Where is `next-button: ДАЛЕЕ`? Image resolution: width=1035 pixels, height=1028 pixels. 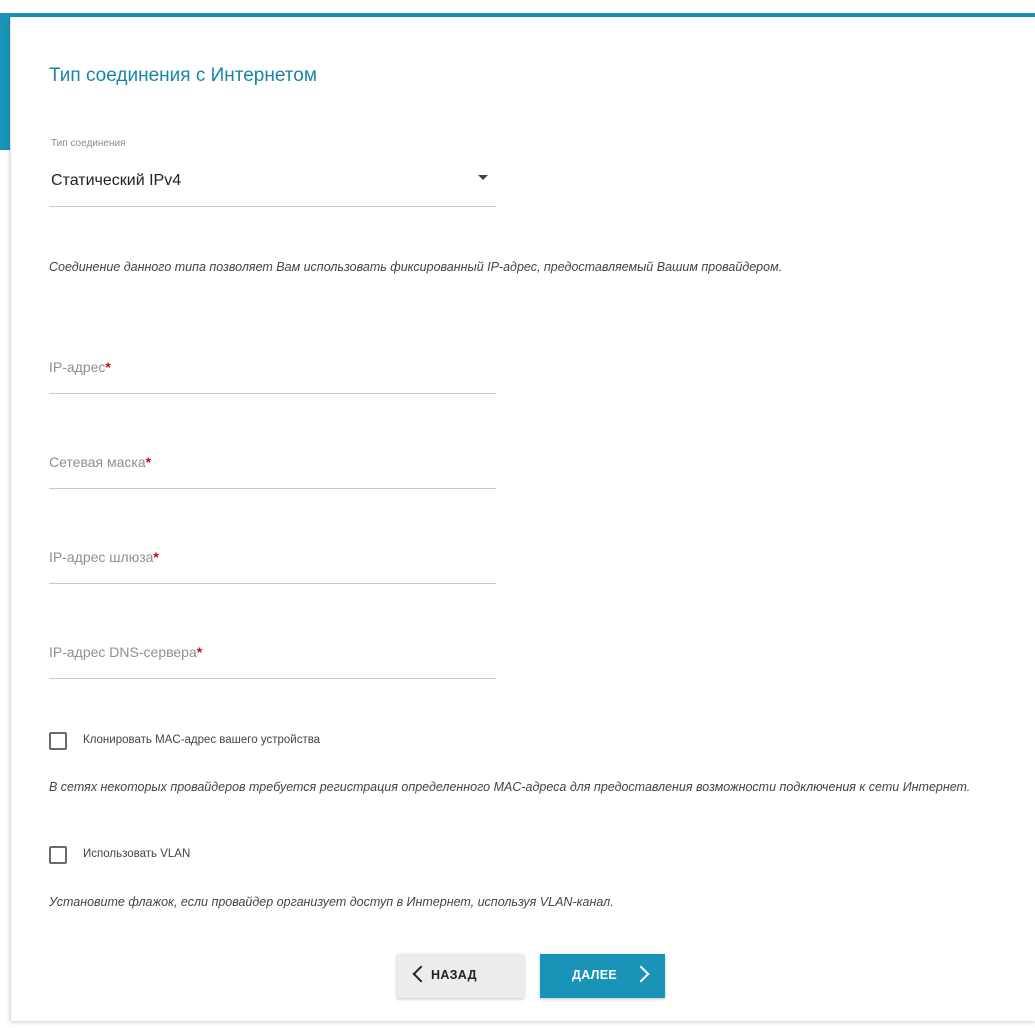 next-button: ДАЛЕЕ is located at coordinates (602, 976).